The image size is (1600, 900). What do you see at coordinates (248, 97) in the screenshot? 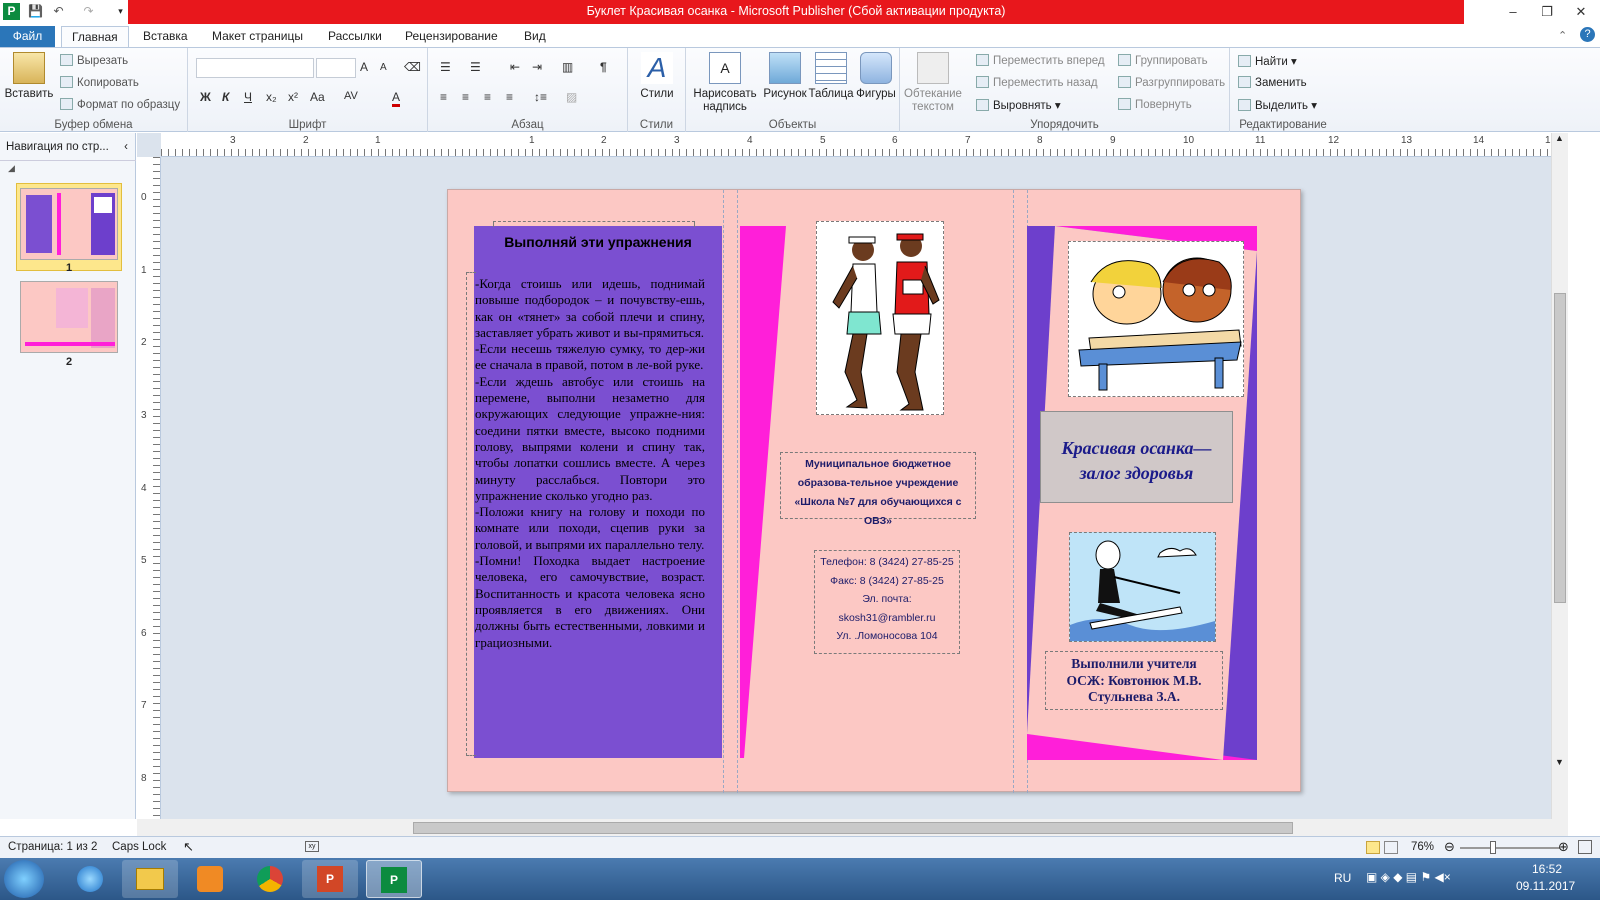
I see `underline-button: Ч` at bounding box center [248, 97].